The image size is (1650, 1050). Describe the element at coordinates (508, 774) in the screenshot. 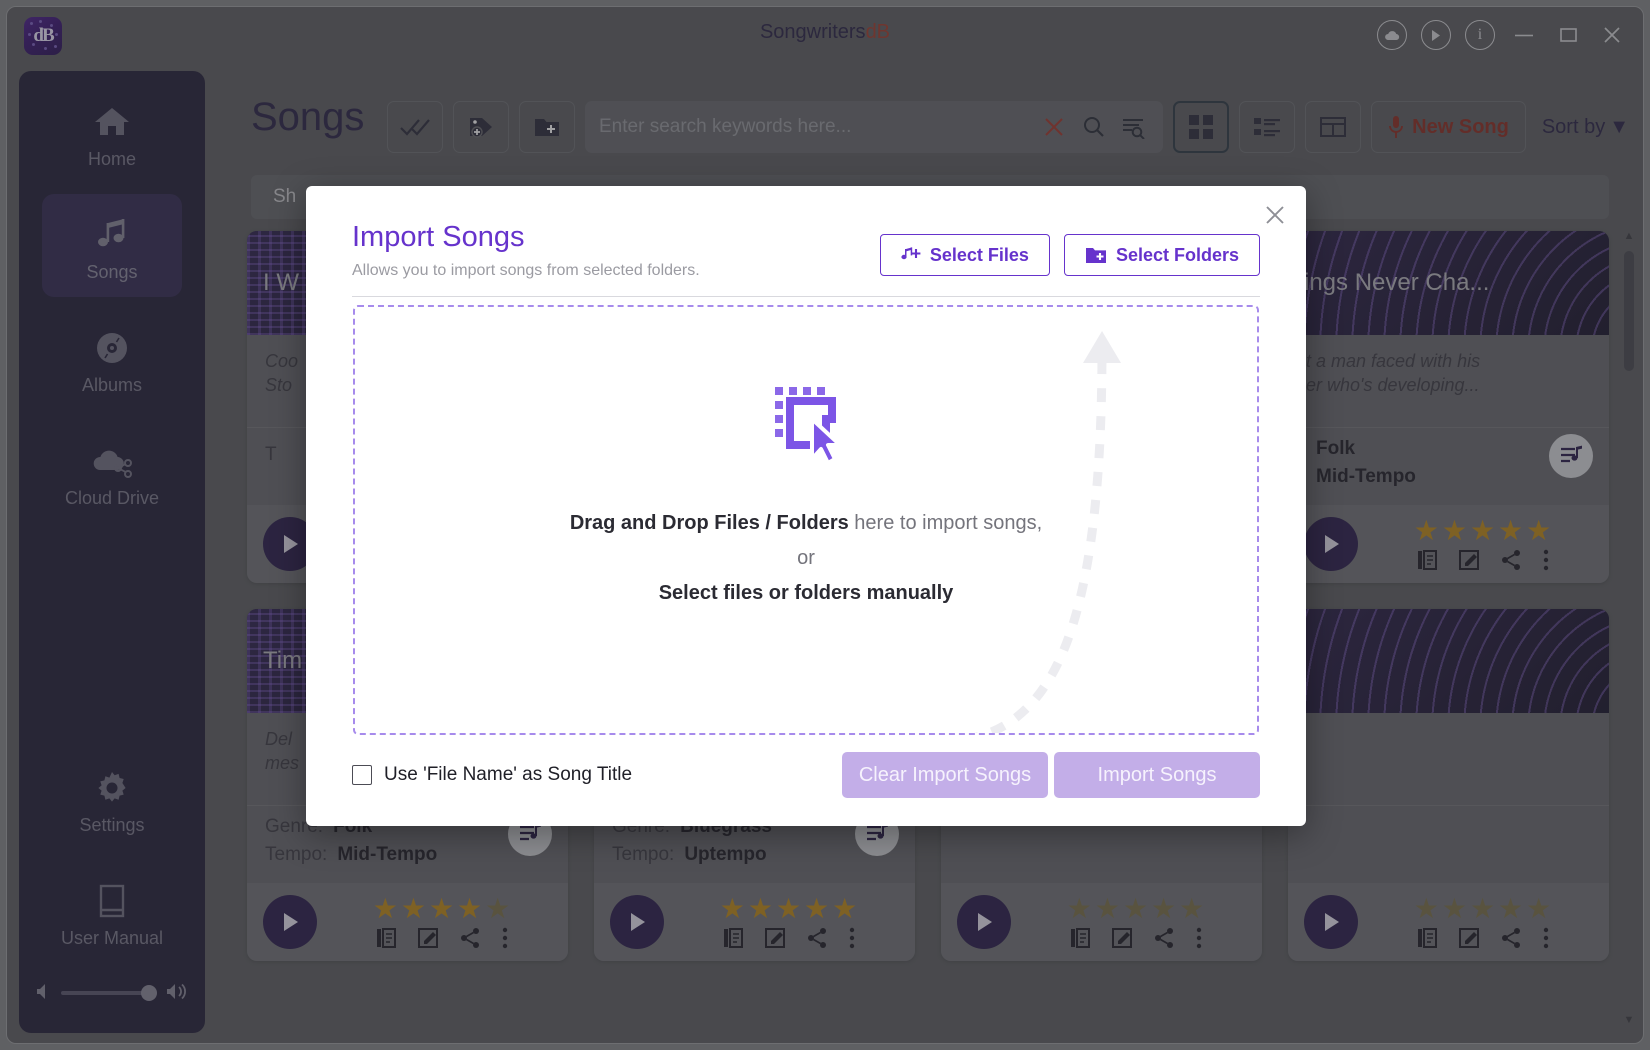

I see `use-filename-label: Use 'File Name' as Song Title` at that location.